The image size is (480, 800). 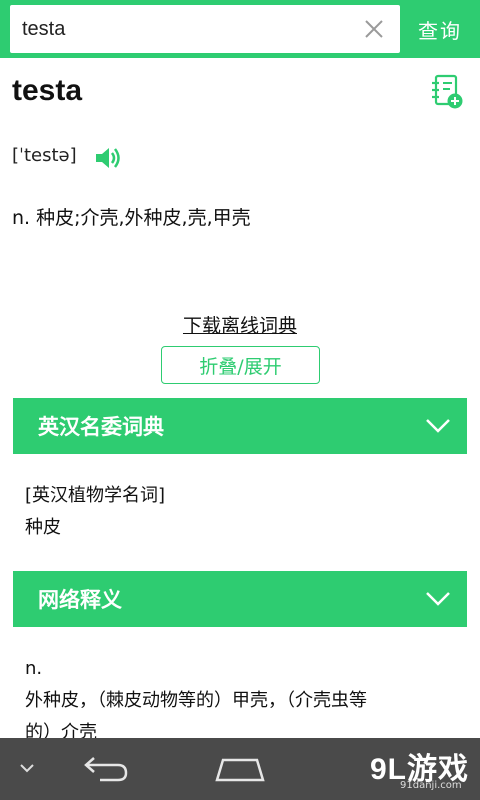 I want to click on section-line: 种皮, so click(x=43, y=527).